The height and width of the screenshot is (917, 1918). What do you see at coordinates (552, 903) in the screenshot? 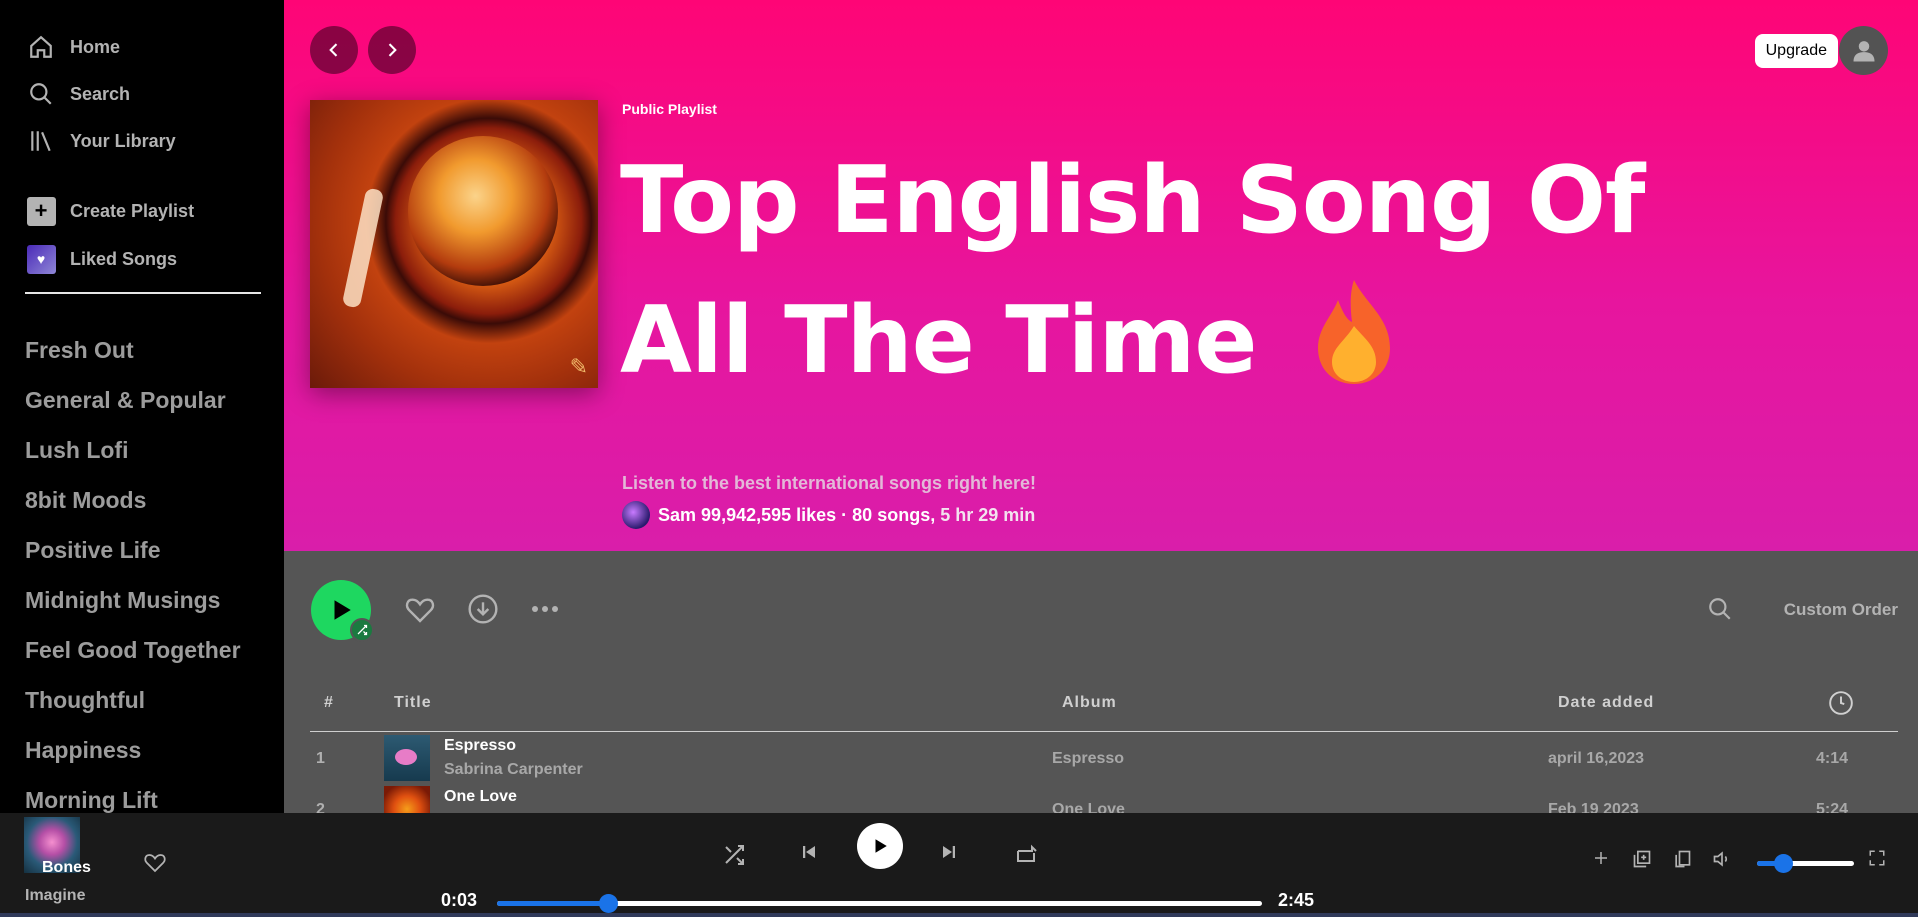
I see `progress-fill` at bounding box center [552, 903].